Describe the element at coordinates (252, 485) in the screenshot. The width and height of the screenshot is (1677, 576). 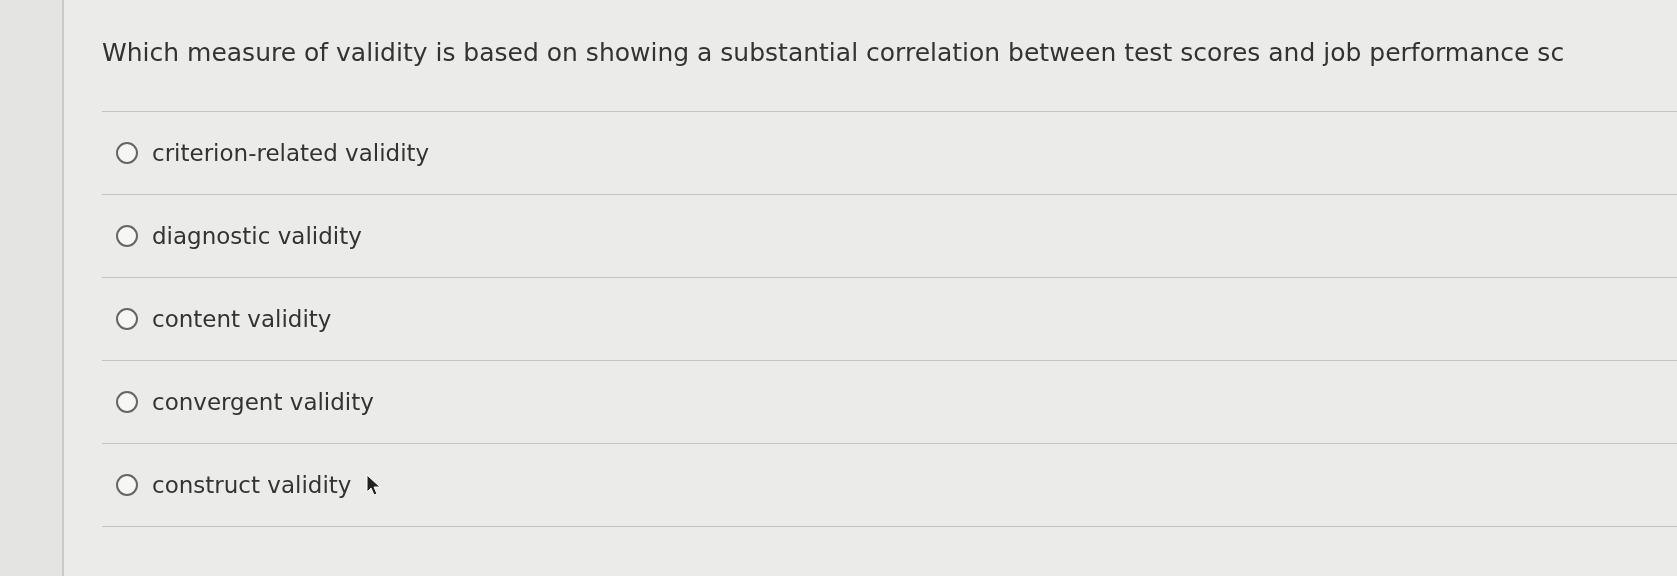
I see `option-label: construct validity` at that location.